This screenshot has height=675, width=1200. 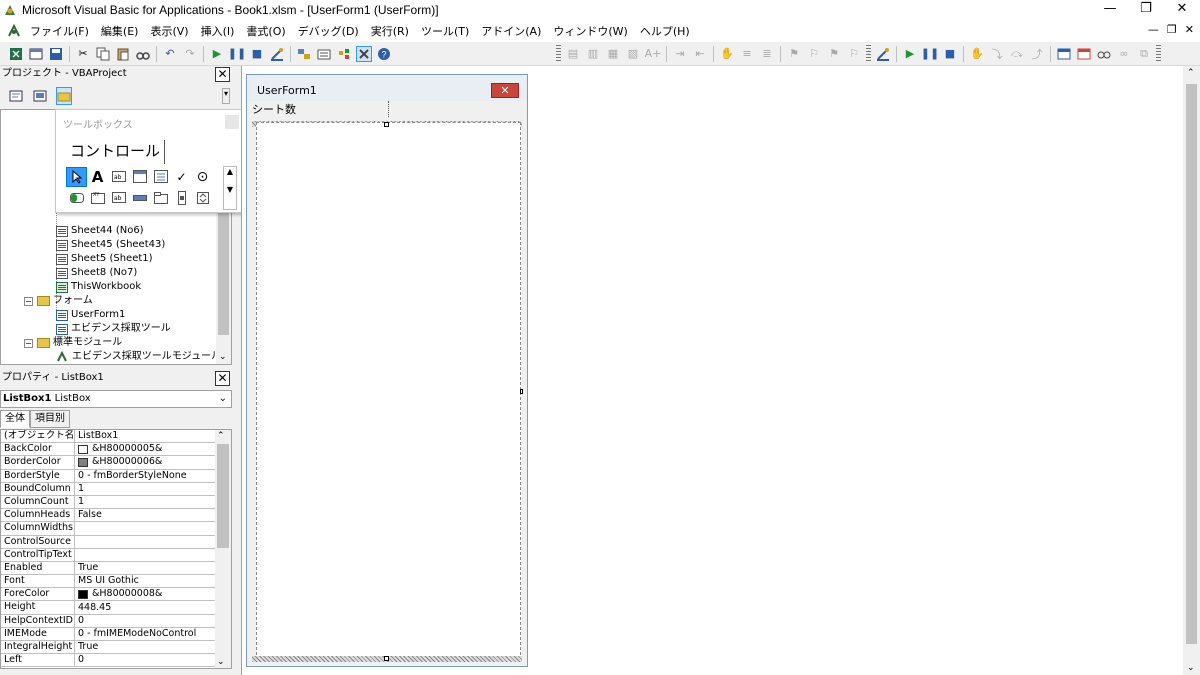 I want to click on copy-icon, so click(x=103, y=54).